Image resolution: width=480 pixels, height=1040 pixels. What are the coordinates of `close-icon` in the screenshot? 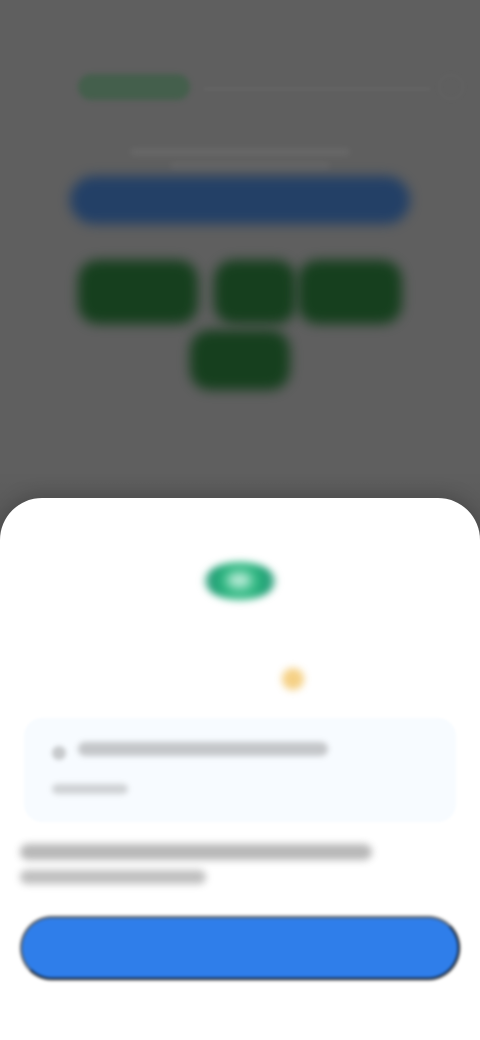 It's located at (451, 87).